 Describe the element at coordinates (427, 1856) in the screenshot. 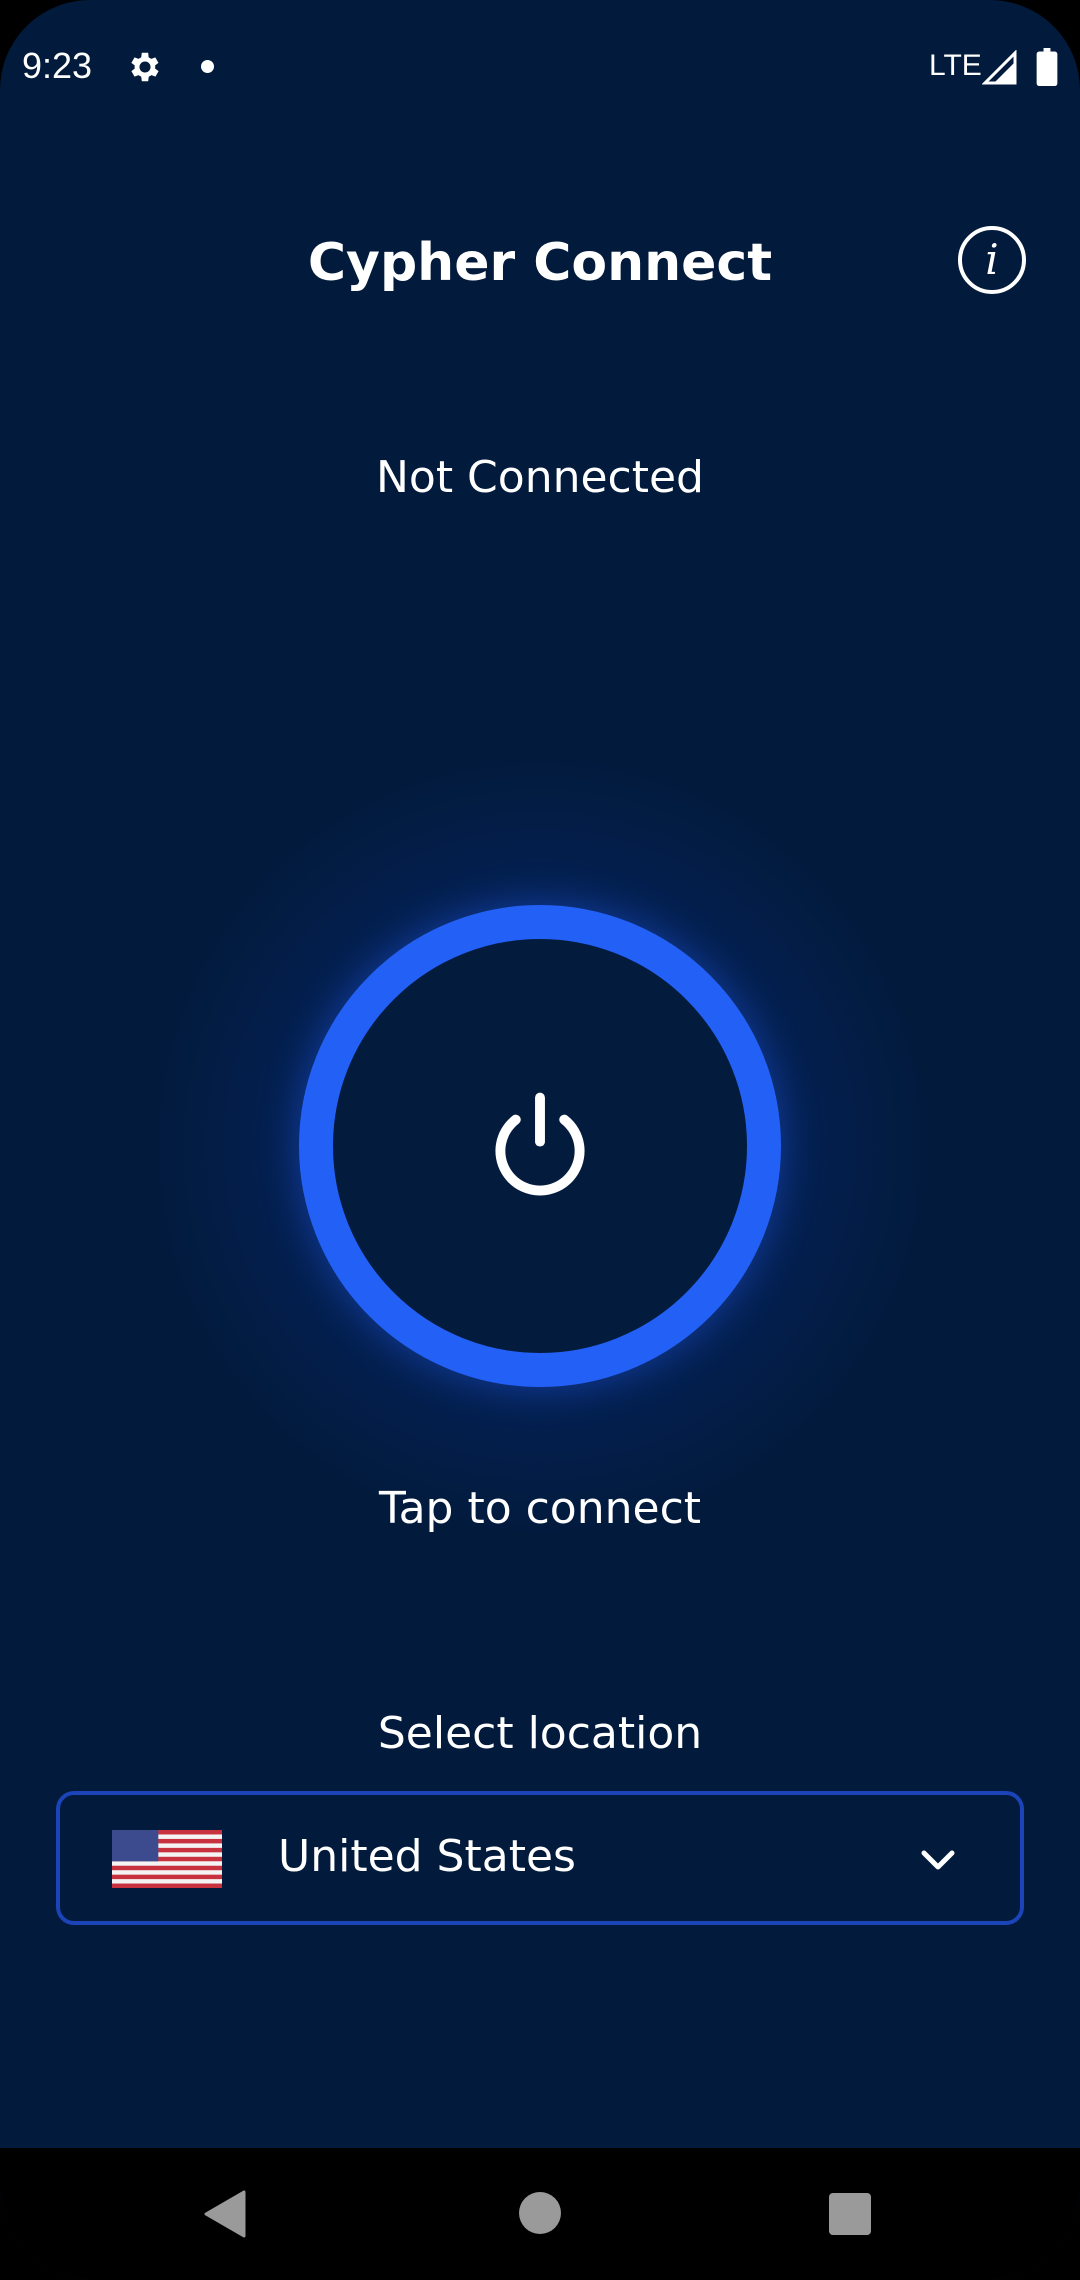

I see `selected-location: United States` at that location.